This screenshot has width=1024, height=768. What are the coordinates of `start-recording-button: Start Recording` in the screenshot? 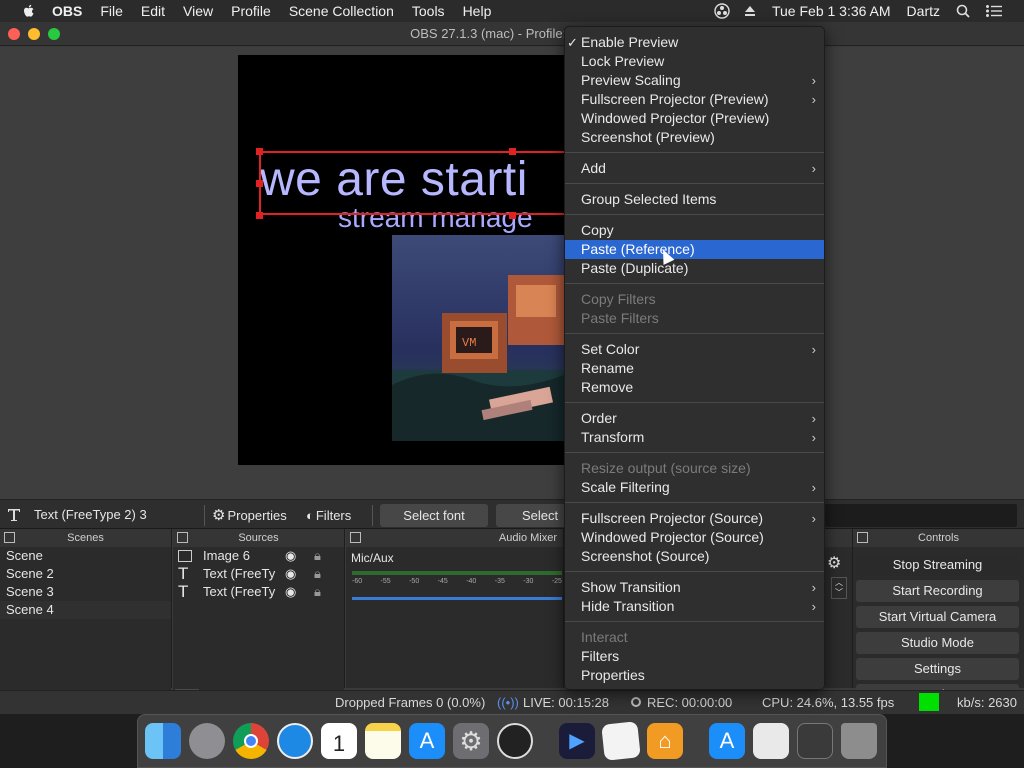 It's located at (937, 591).